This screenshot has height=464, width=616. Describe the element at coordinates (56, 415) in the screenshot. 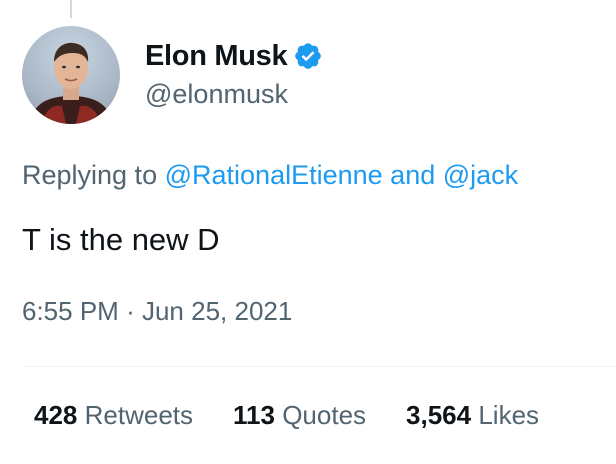

I see `retweets-count: 428` at that location.